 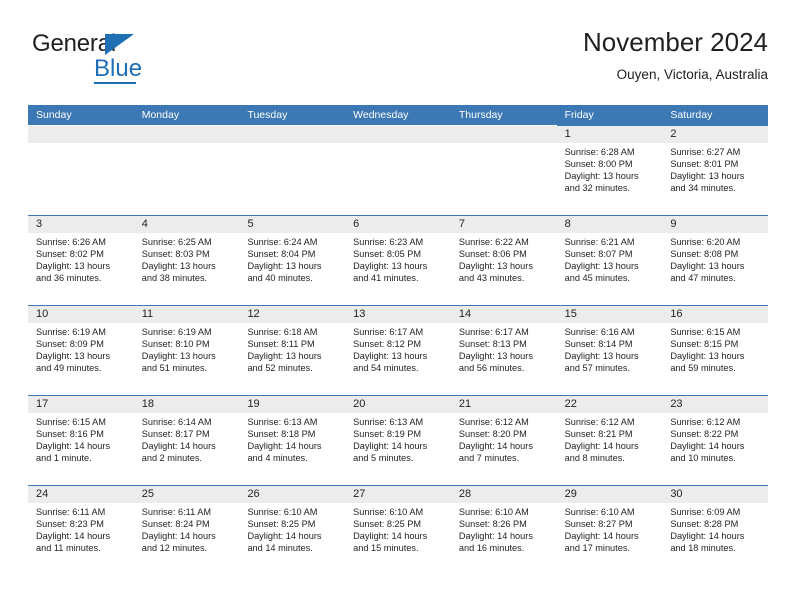 I want to click on sunset-text: Sunset: 8:16 PM, so click(x=70, y=433).